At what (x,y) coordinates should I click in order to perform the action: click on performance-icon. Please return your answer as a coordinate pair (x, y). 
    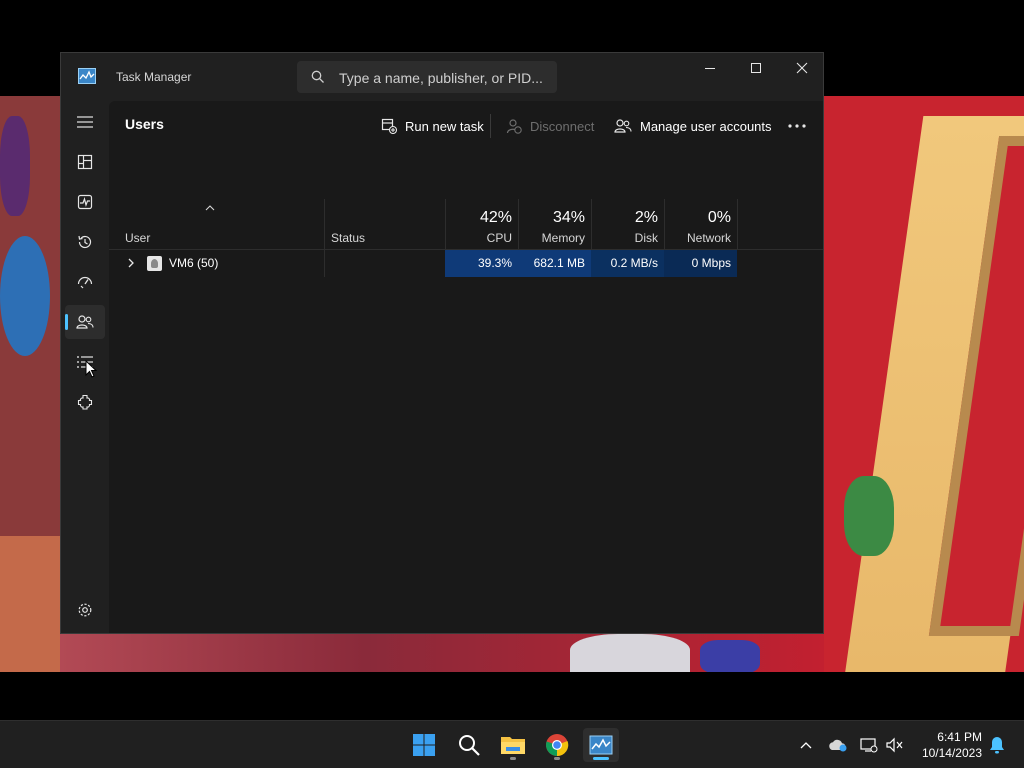
    Looking at the image, I should click on (85, 202).